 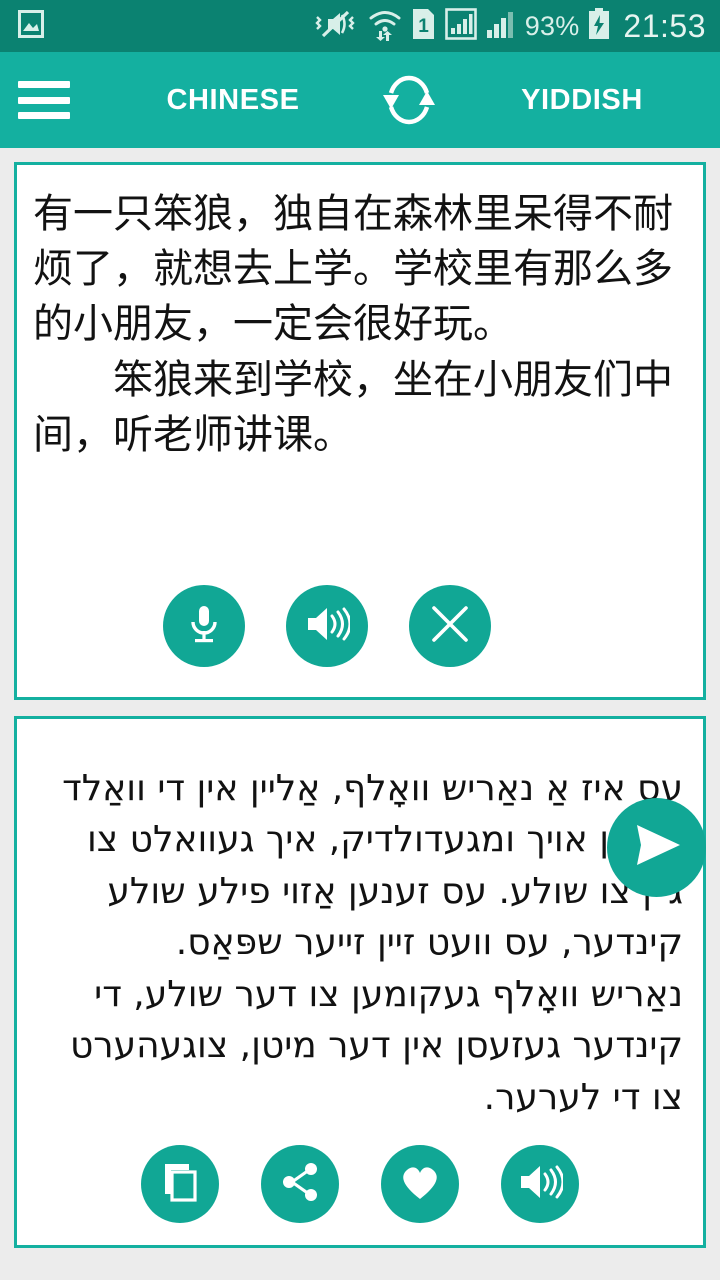 I want to click on favorite-button, so click(x=420, y=1184).